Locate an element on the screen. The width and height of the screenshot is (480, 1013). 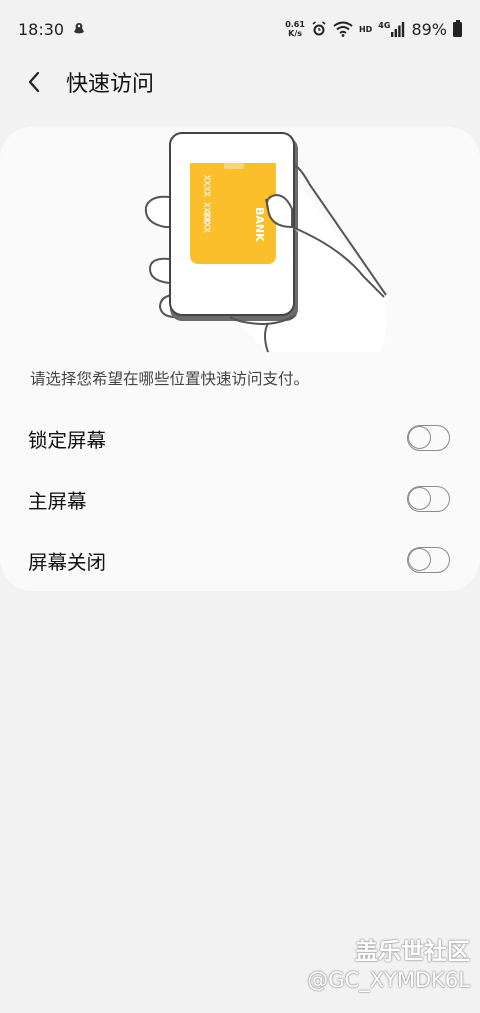
back-button is located at coordinates (34, 82).